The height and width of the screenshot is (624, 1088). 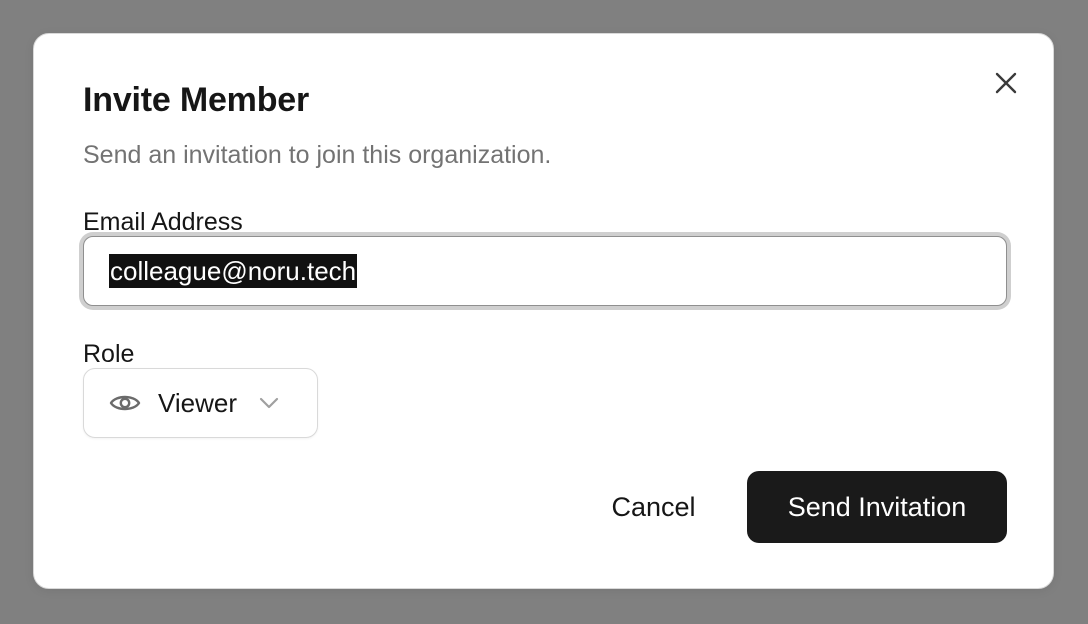 I want to click on close-button, so click(x=1006, y=83).